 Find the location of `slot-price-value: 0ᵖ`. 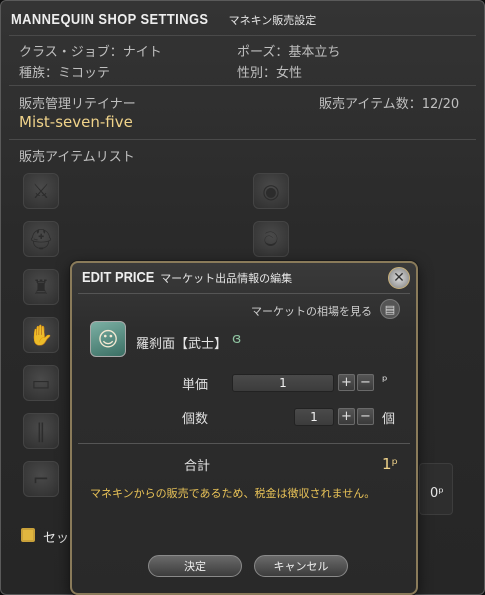

slot-price-value: 0ᵖ is located at coordinates (437, 493).